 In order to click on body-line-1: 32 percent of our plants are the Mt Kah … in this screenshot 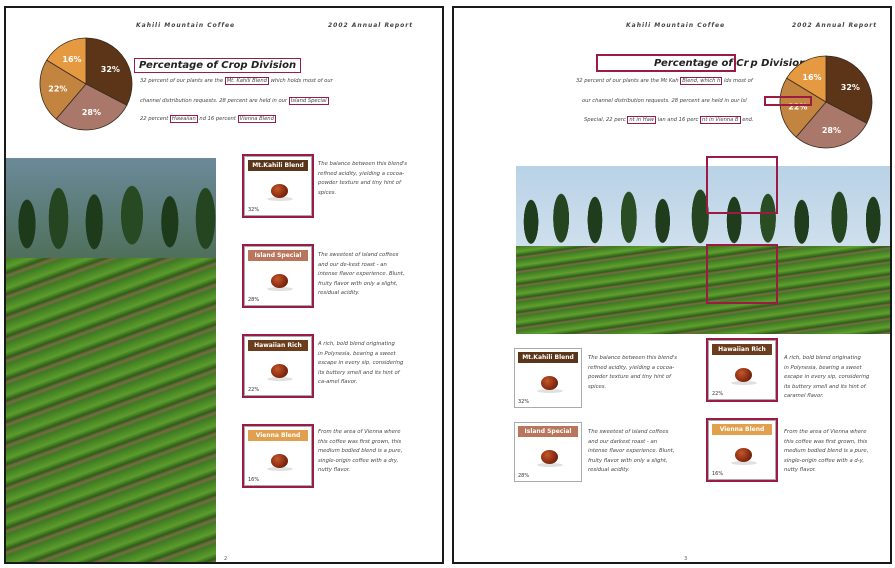, I will do `click(664, 81)`.